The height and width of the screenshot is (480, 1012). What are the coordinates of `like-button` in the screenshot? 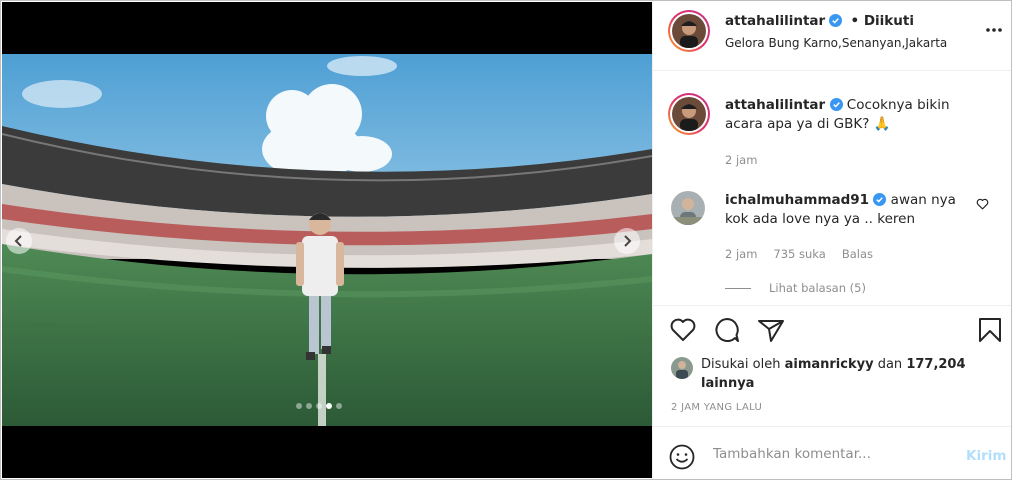 It's located at (683, 332).